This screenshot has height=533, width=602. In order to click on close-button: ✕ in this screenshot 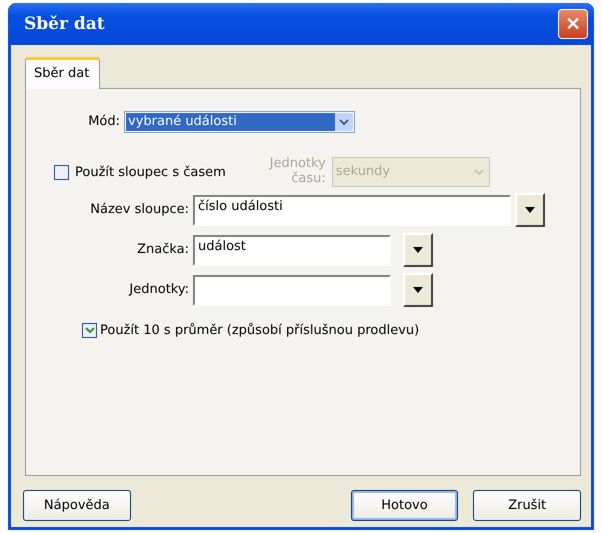, I will do `click(573, 24)`.